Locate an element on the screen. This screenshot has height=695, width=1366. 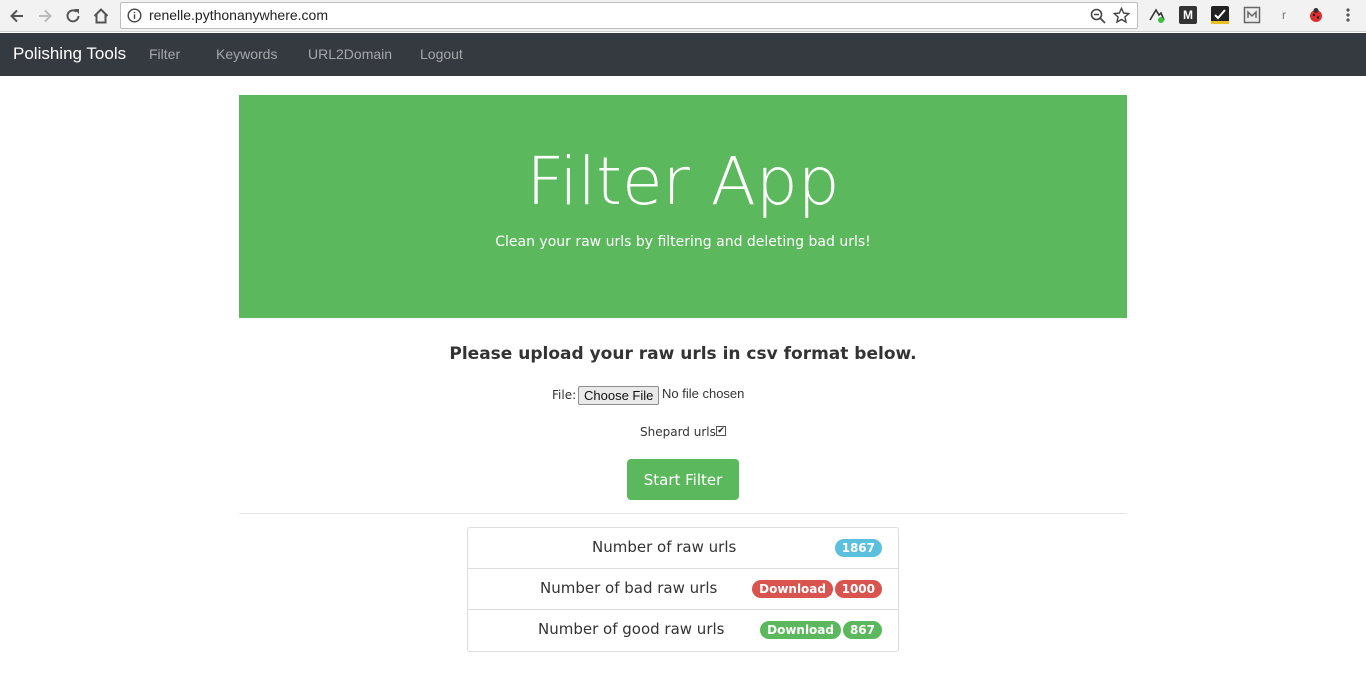
shepard-label: Shepard urls: is located at coordinates (680, 432).